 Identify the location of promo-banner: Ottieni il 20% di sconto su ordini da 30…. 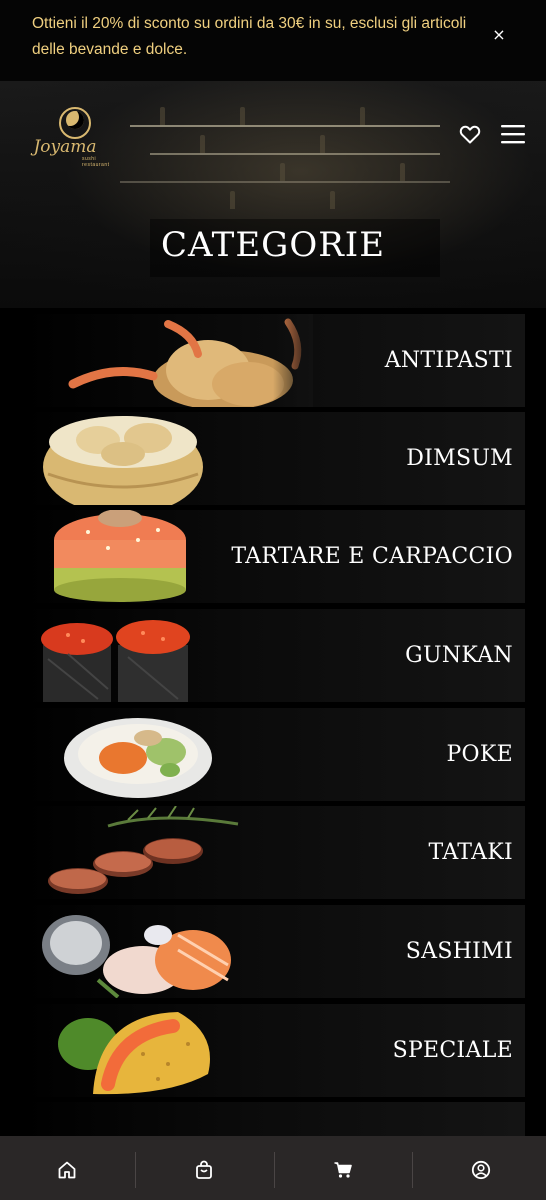
(273, 40).